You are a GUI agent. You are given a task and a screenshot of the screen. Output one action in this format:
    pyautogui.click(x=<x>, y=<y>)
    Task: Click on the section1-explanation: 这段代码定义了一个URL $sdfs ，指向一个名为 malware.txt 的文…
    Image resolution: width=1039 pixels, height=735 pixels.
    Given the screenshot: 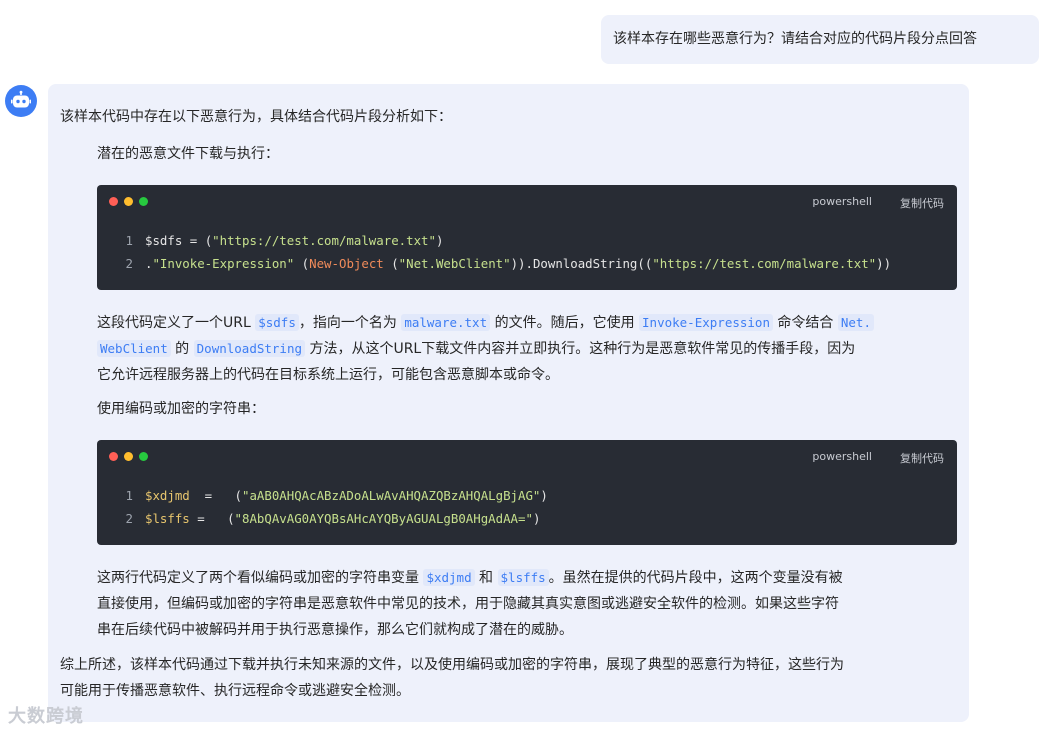 What is the action you would take?
    pyautogui.click(x=527, y=349)
    